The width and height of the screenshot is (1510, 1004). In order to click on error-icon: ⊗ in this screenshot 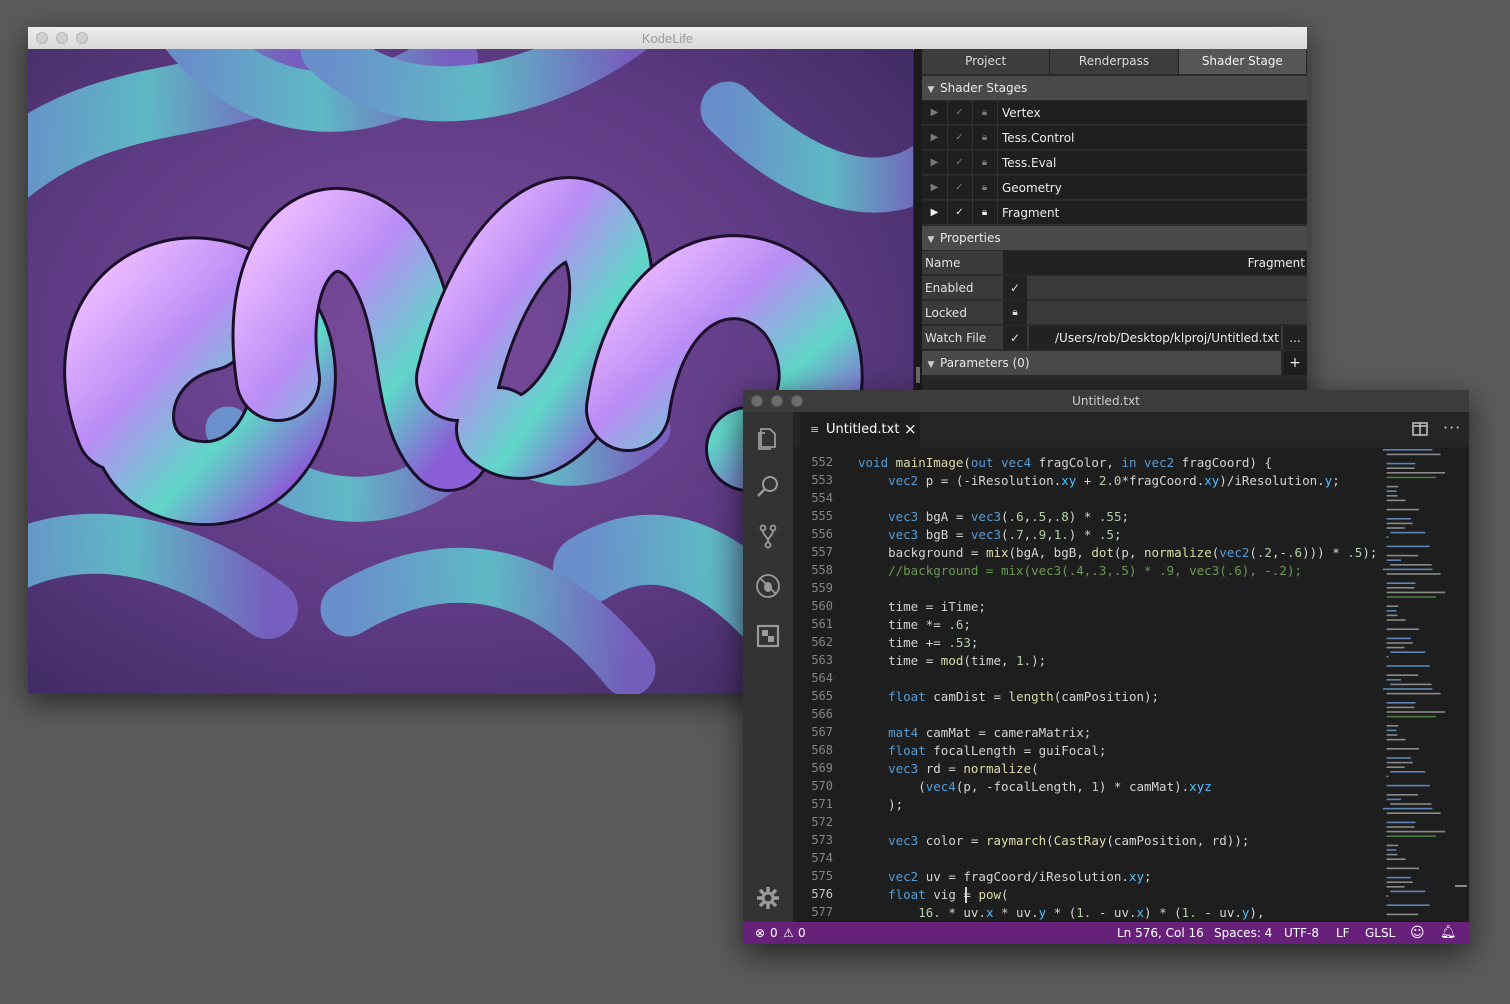, I will do `click(760, 933)`.